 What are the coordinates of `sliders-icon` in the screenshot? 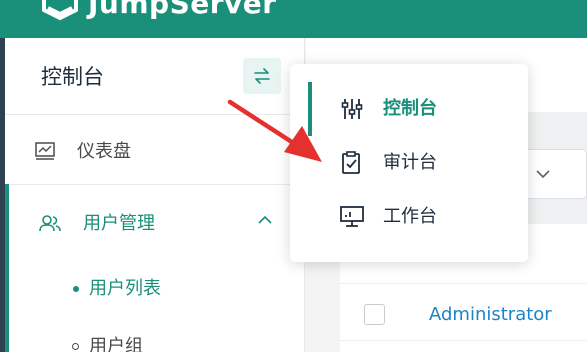 It's located at (352, 109).